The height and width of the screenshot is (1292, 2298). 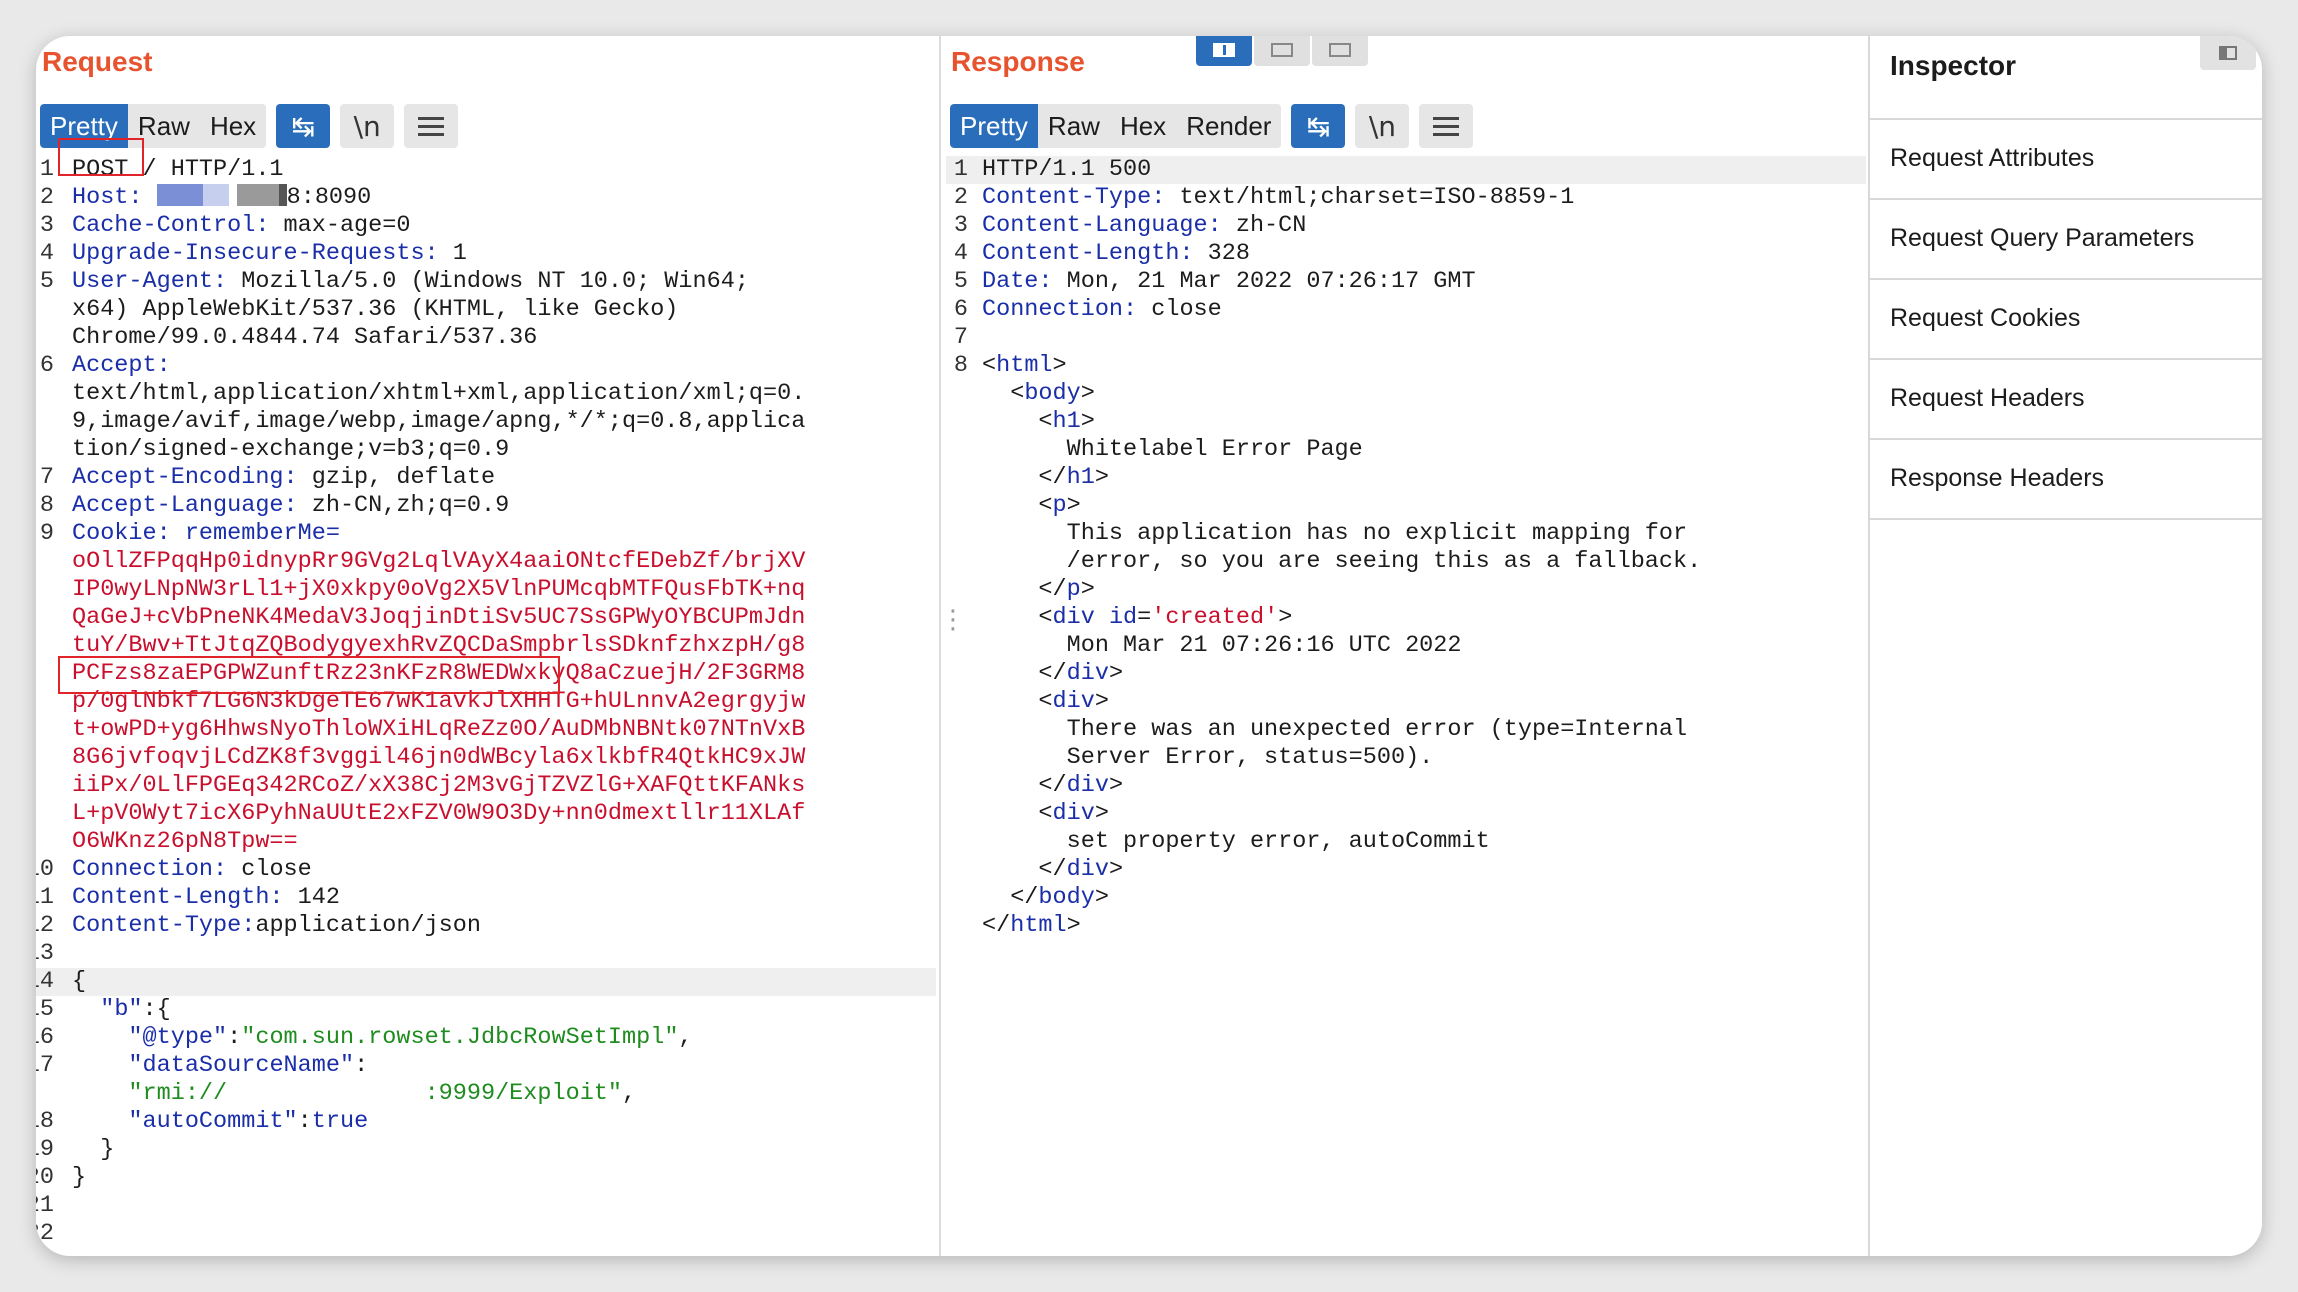 I want to click on code-line: 14 {, so click(x=486, y=982).